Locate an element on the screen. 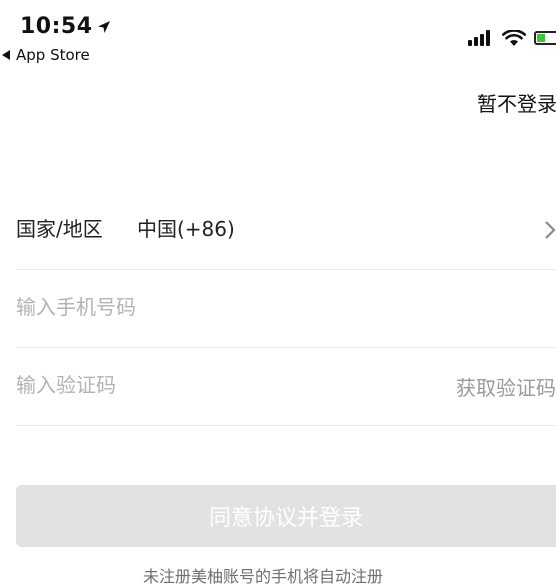  back-arrow-icon is located at coordinates (6, 55).